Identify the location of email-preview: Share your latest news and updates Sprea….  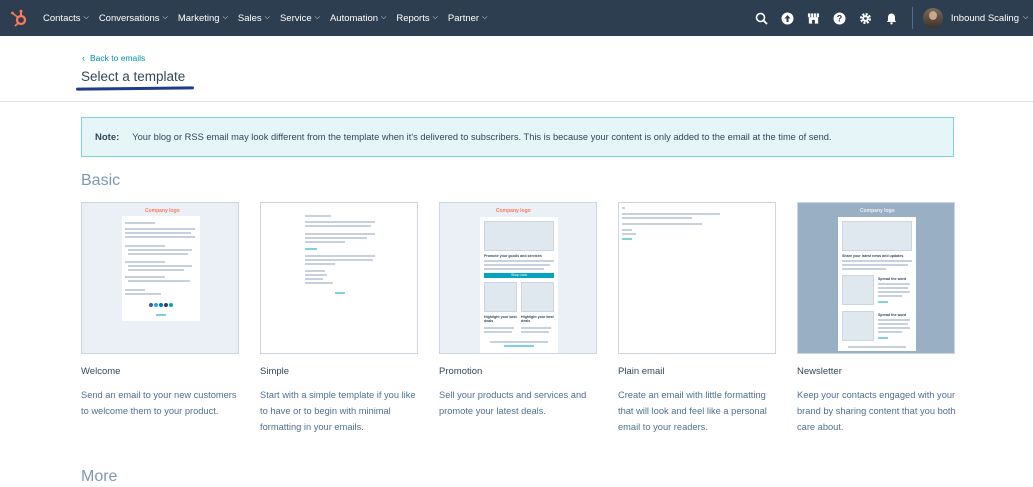
(877, 284).